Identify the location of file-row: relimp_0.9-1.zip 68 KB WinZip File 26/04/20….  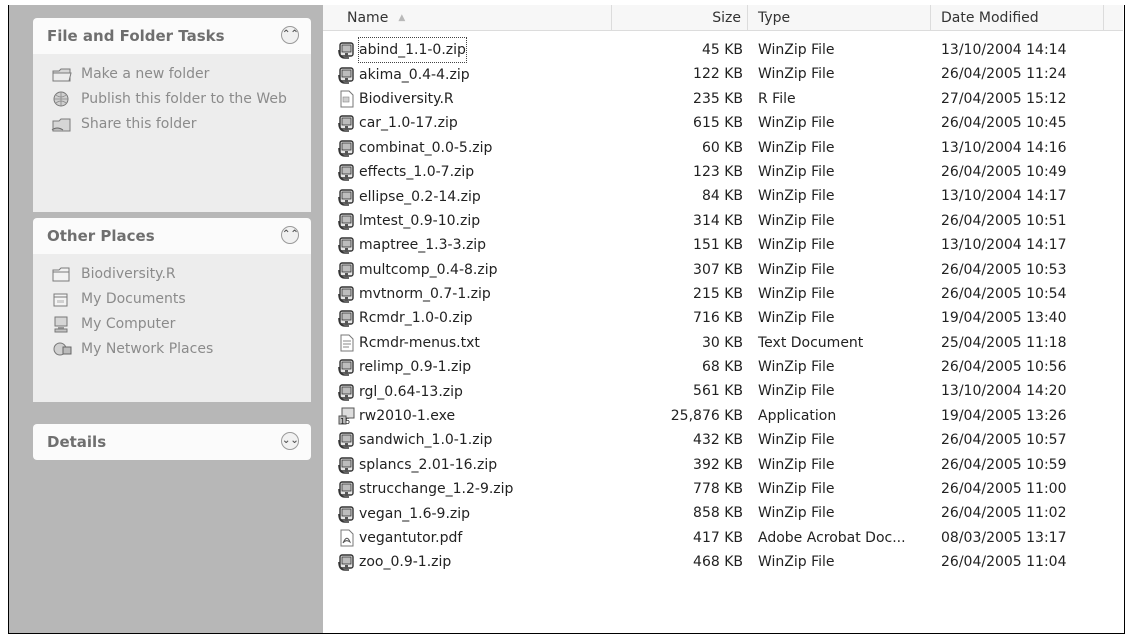
(723, 367).